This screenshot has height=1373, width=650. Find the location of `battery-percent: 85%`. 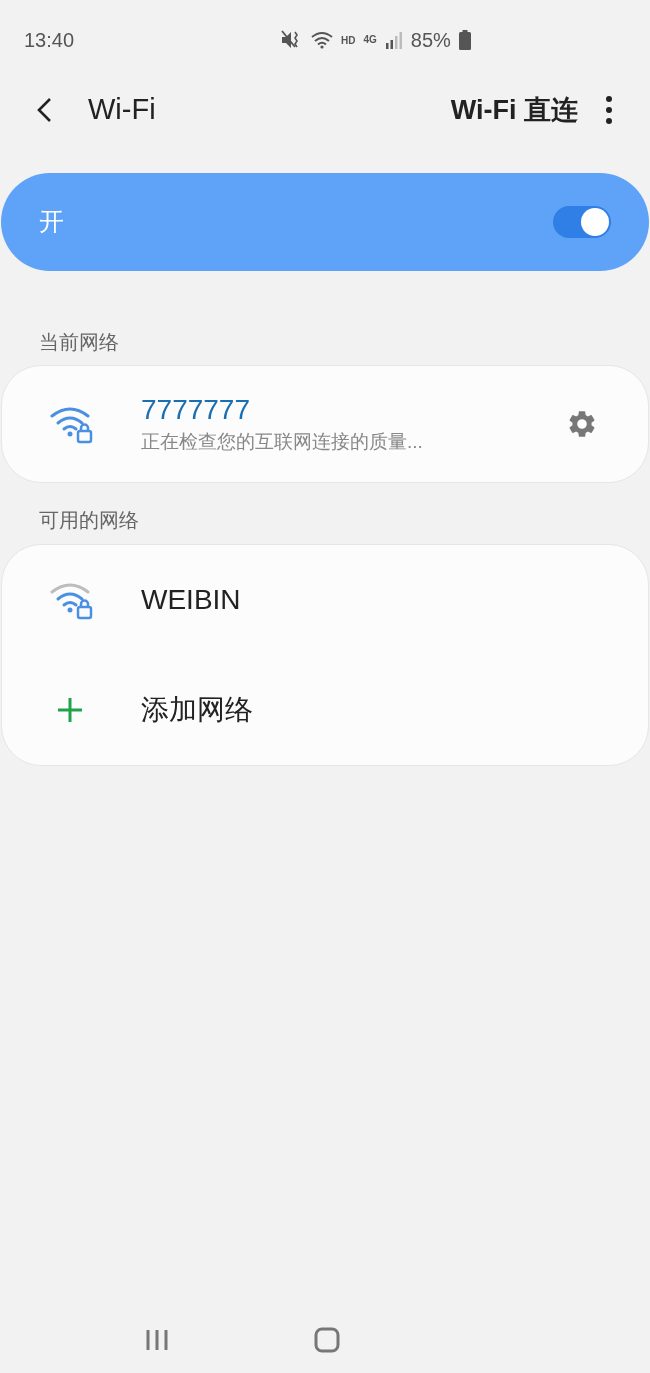

battery-percent: 85% is located at coordinates (430, 40).